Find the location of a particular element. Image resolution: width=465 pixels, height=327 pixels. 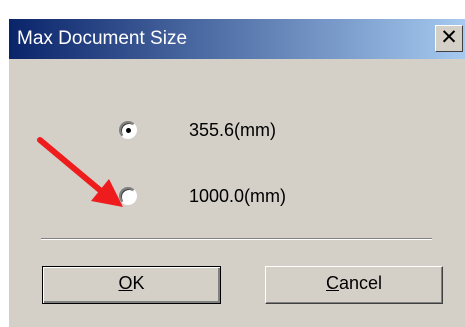

radio-label-1000: 1000.0(mm) is located at coordinates (238, 195).